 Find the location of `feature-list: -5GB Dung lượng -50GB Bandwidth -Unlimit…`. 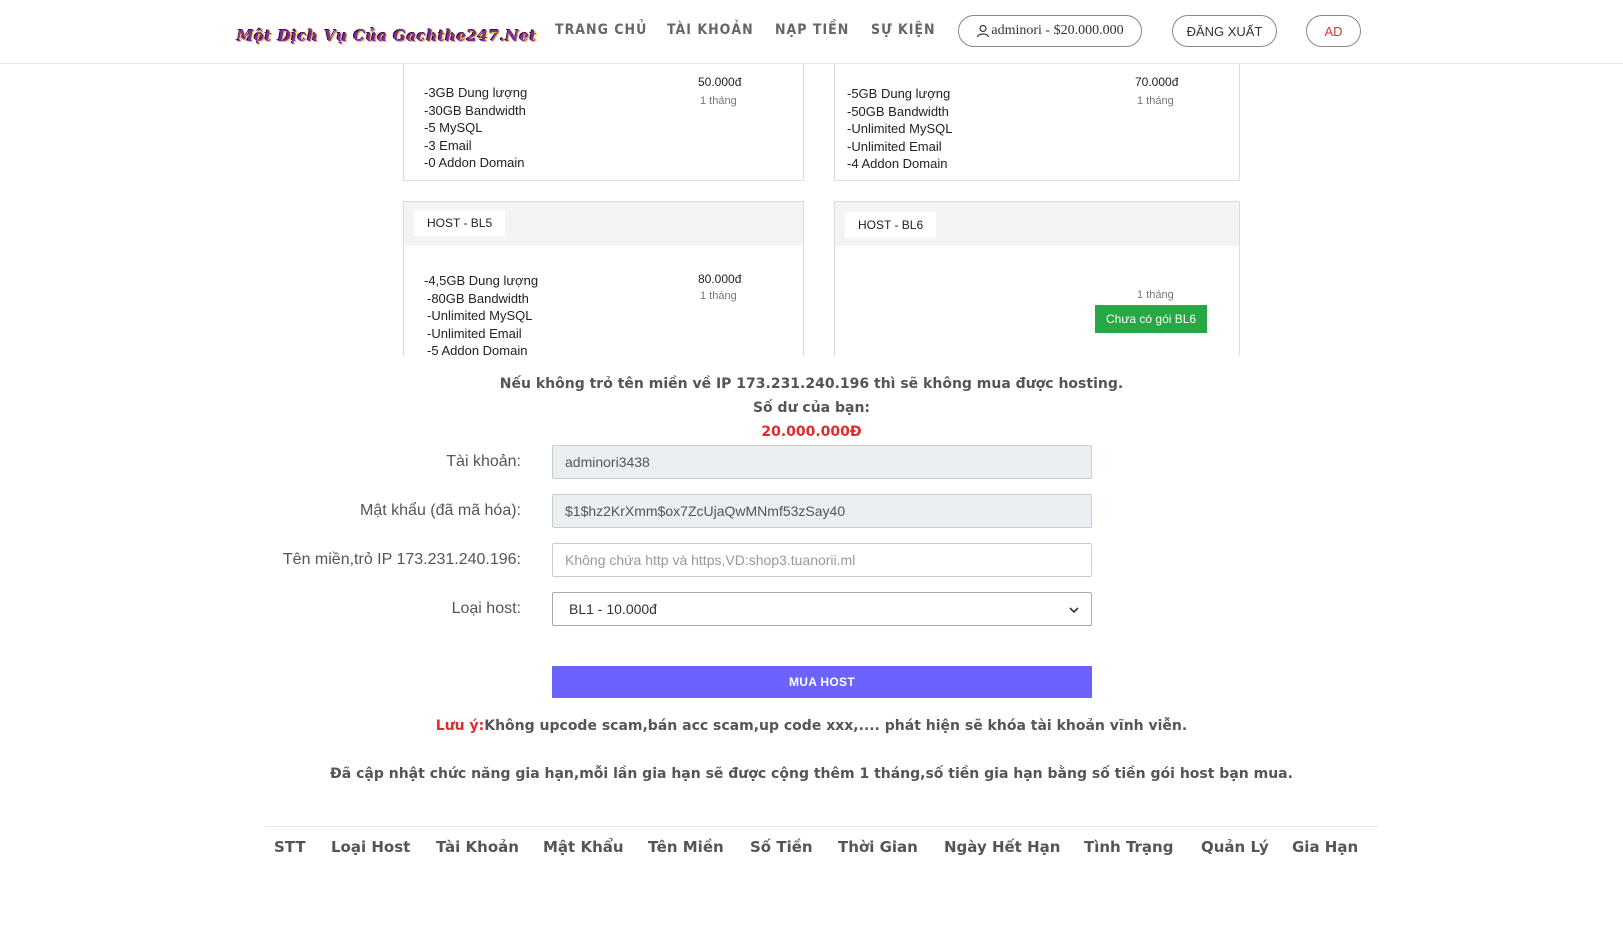

feature-list: -5GB Dung lượng -50GB Bandwidth -Unlimit… is located at coordinates (899, 129).